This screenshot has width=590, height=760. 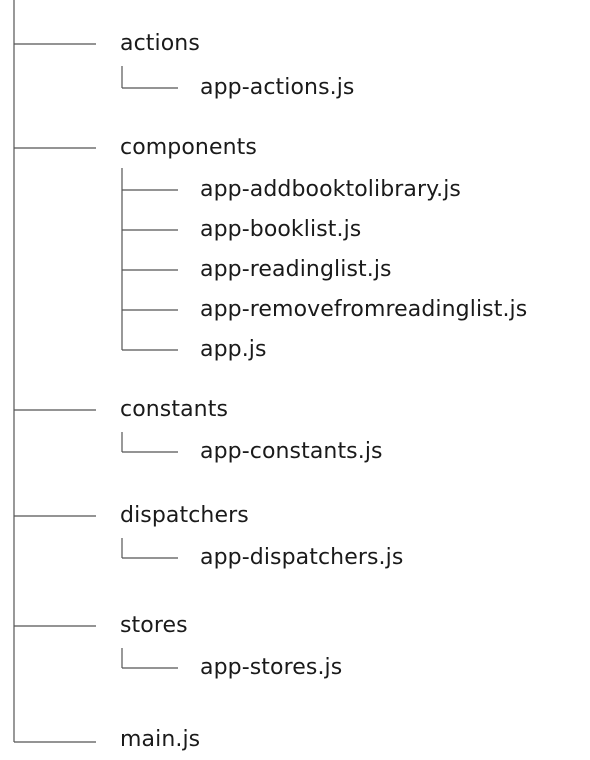 What do you see at coordinates (330, 189) in the screenshot?
I see `file-app-addbooktolibrary: app-addbooktolibrary.js` at bounding box center [330, 189].